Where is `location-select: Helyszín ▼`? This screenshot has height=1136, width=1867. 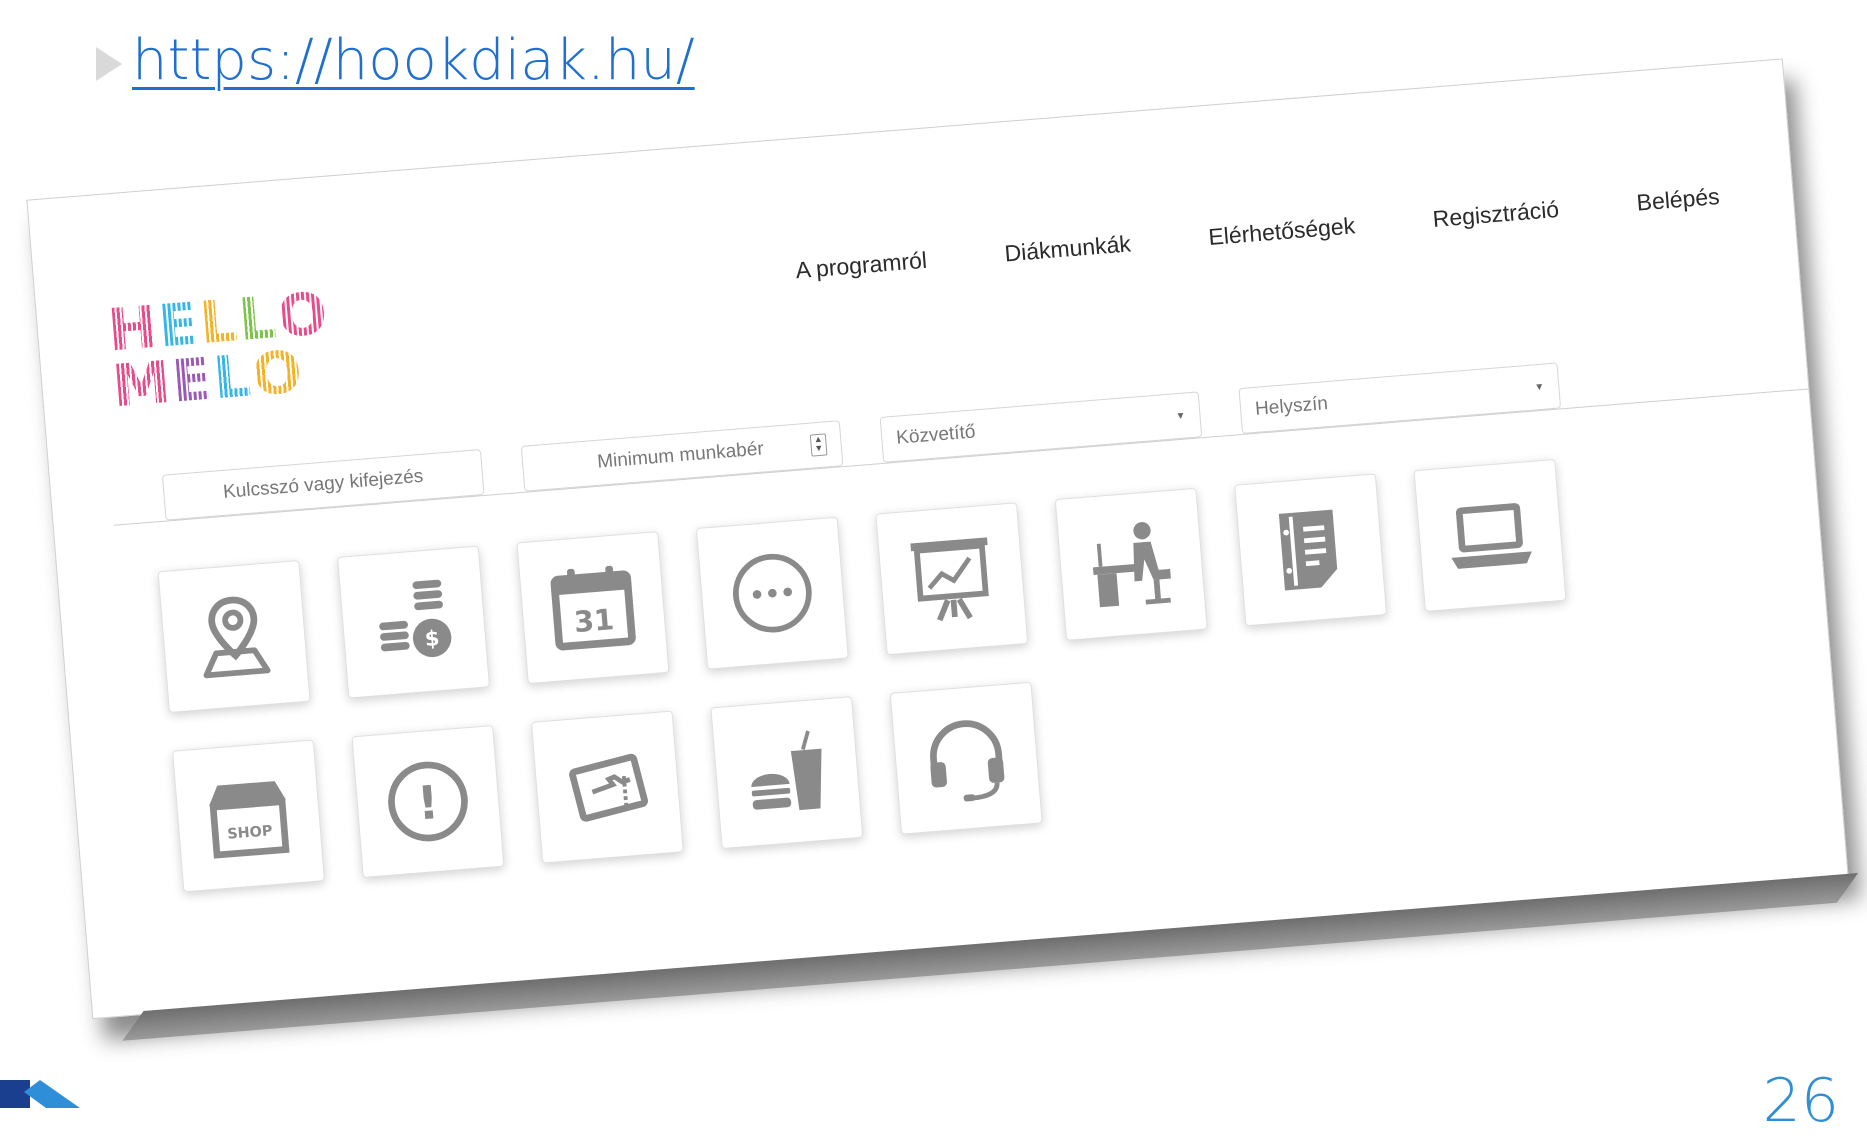 location-select: Helyszín ▼ is located at coordinates (1400, 398).